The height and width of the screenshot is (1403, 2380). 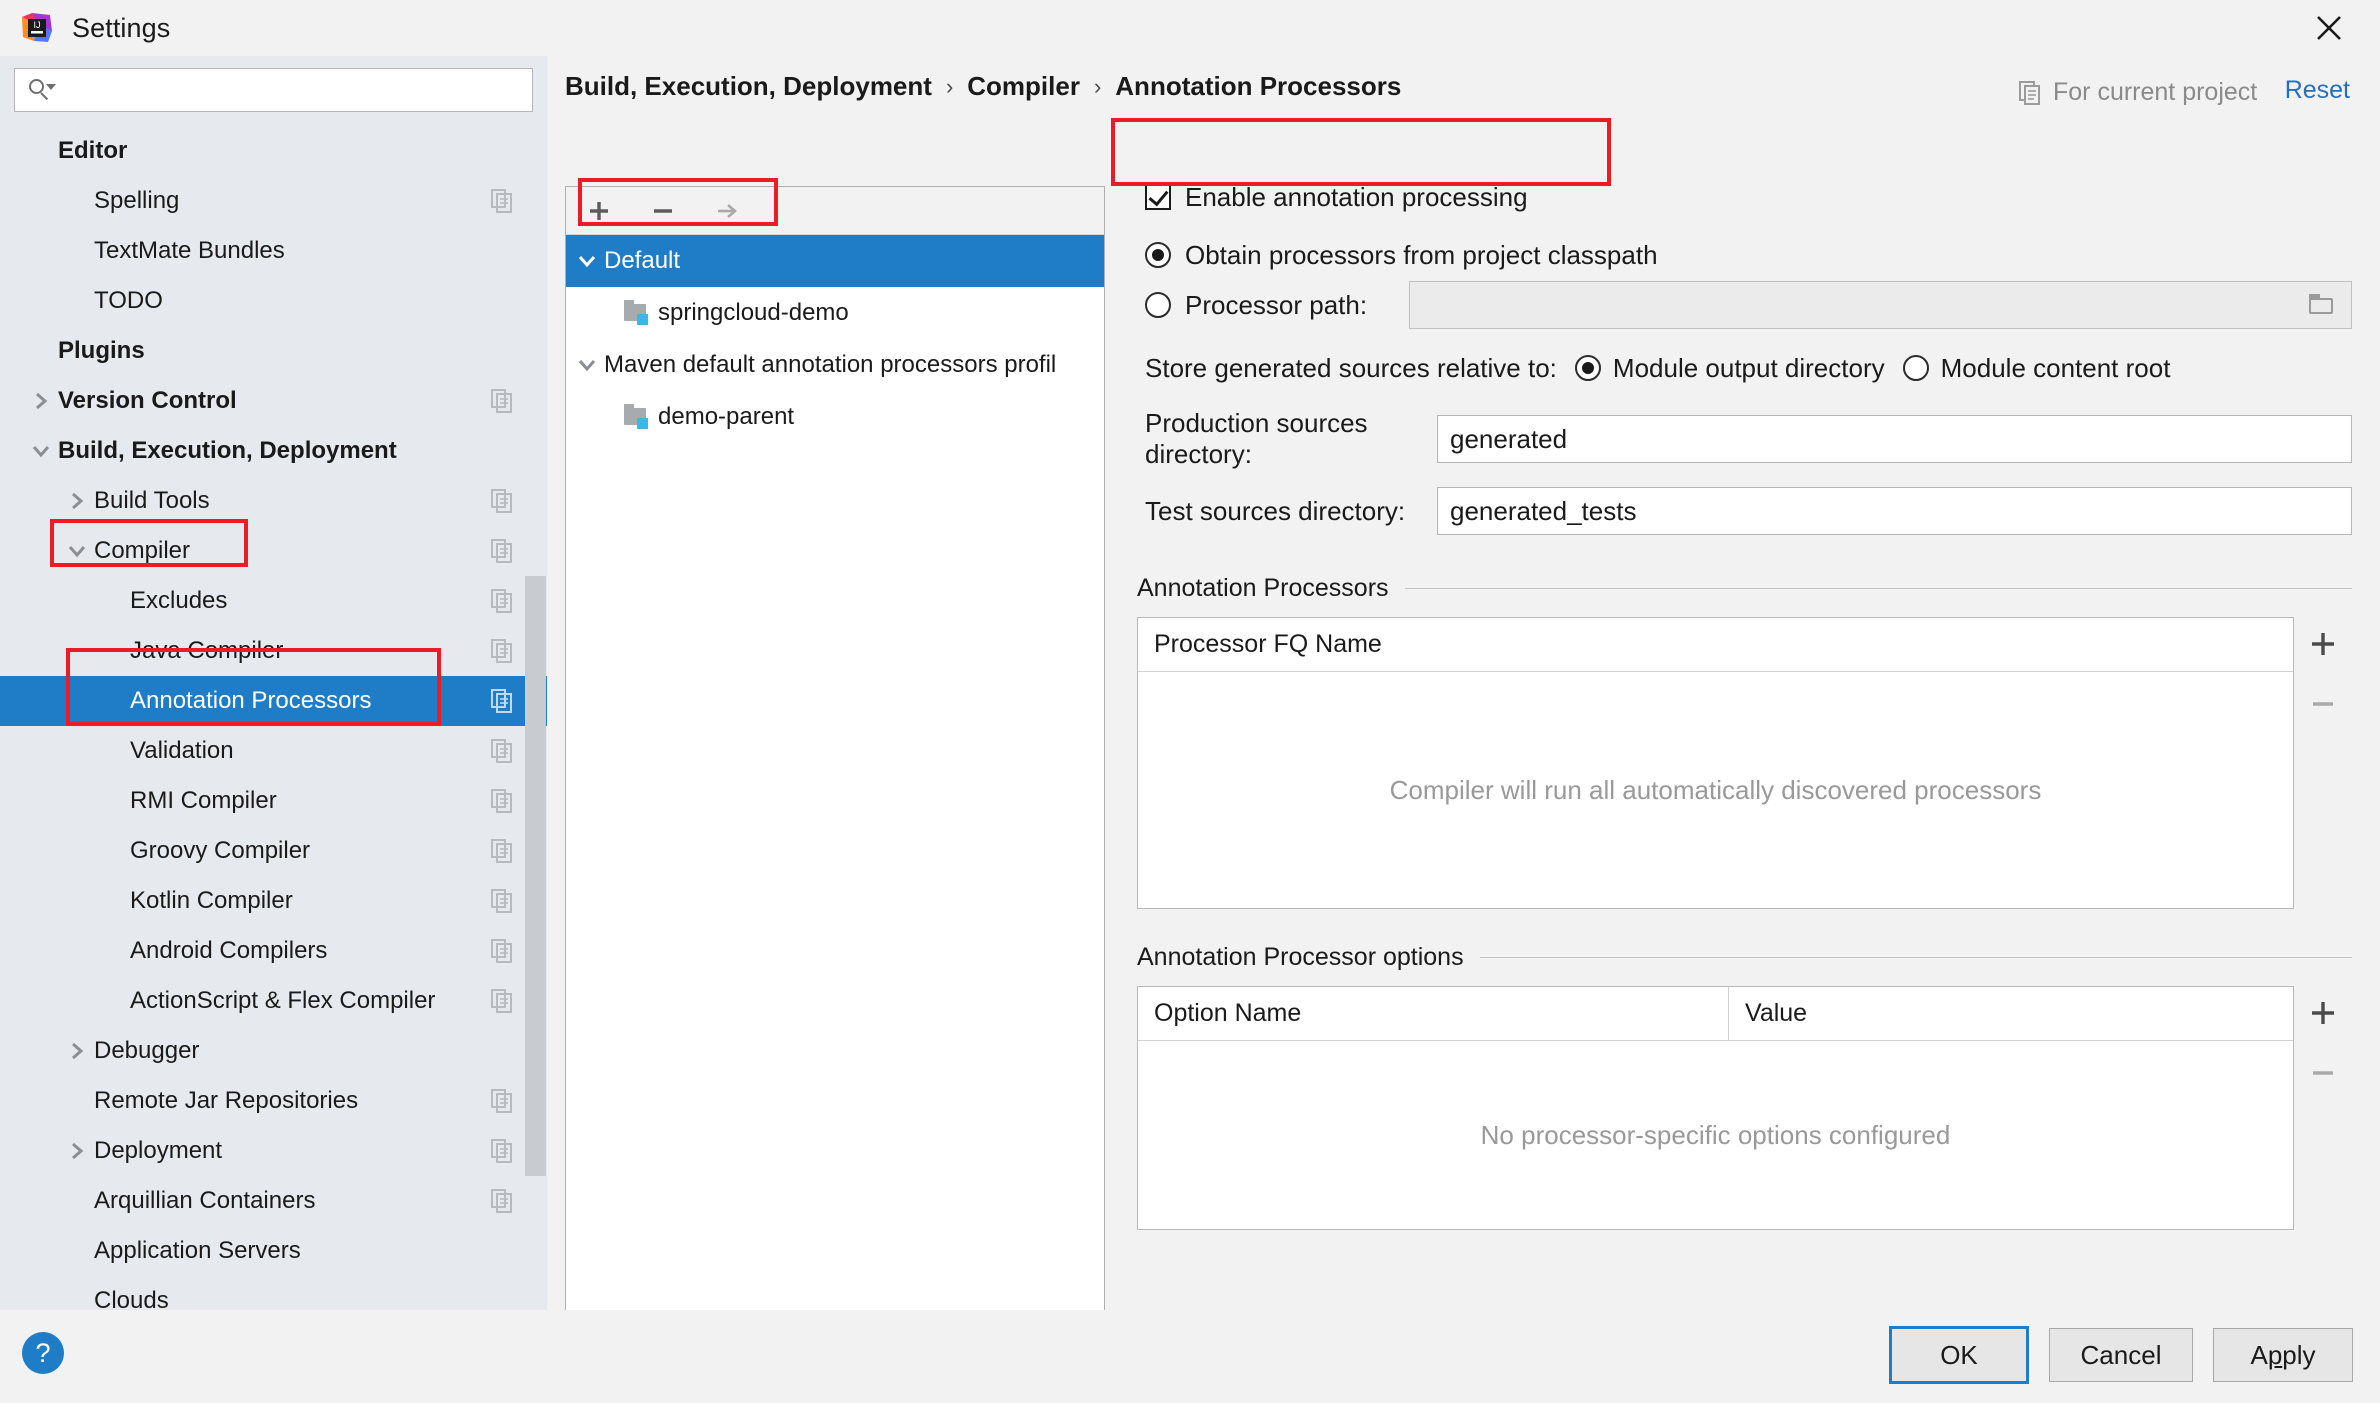 What do you see at coordinates (1587, 368) in the screenshot?
I see `module-output-directory-radio` at bounding box center [1587, 368].